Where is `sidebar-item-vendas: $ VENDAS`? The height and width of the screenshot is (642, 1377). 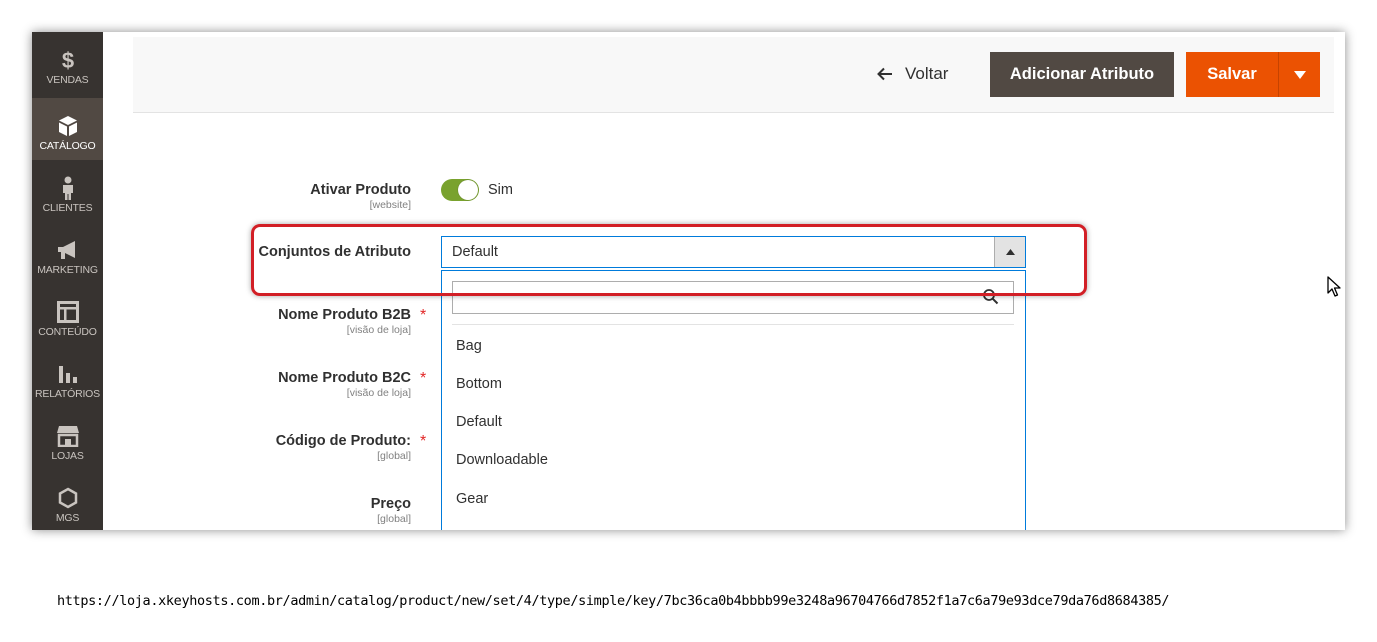
sidebar-item-vendas: $ VENDAS is located at coordinates (67, 63).